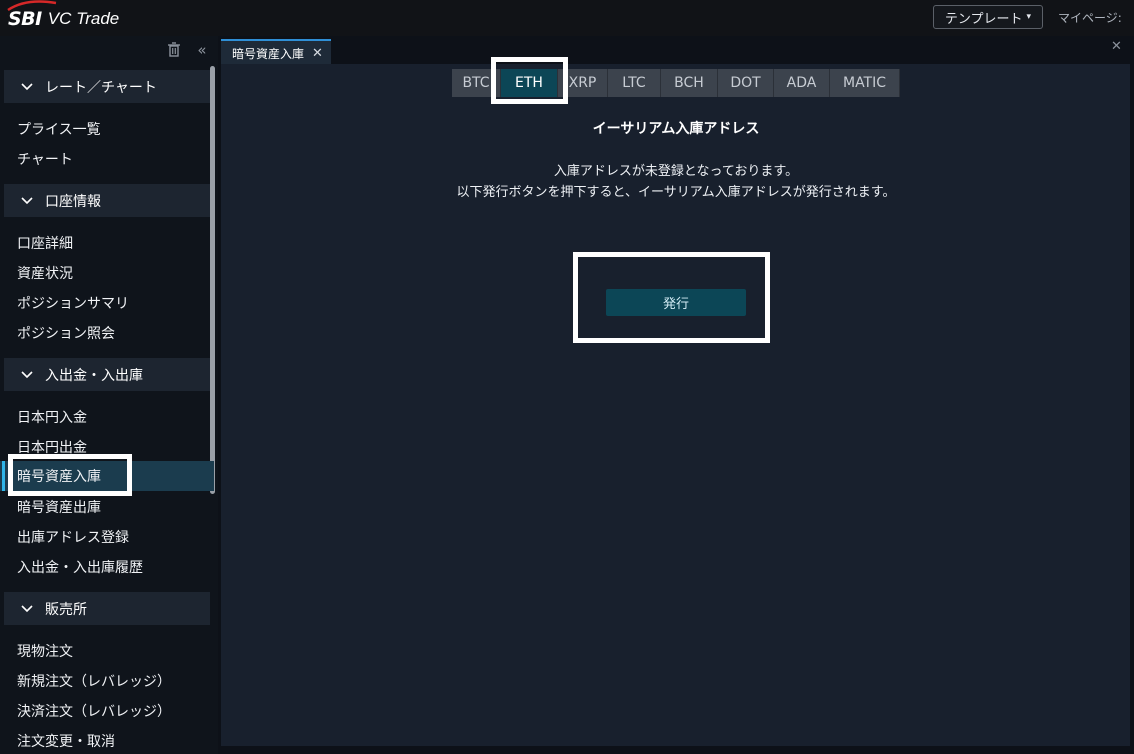 The width and height of the screenshot is (1134, 754). What do you see at coordinates (94, 682) in the screenshot?
I see `sidebar-item-label: 新規注文（レバレッジ）` at bounding box center [94, 682].